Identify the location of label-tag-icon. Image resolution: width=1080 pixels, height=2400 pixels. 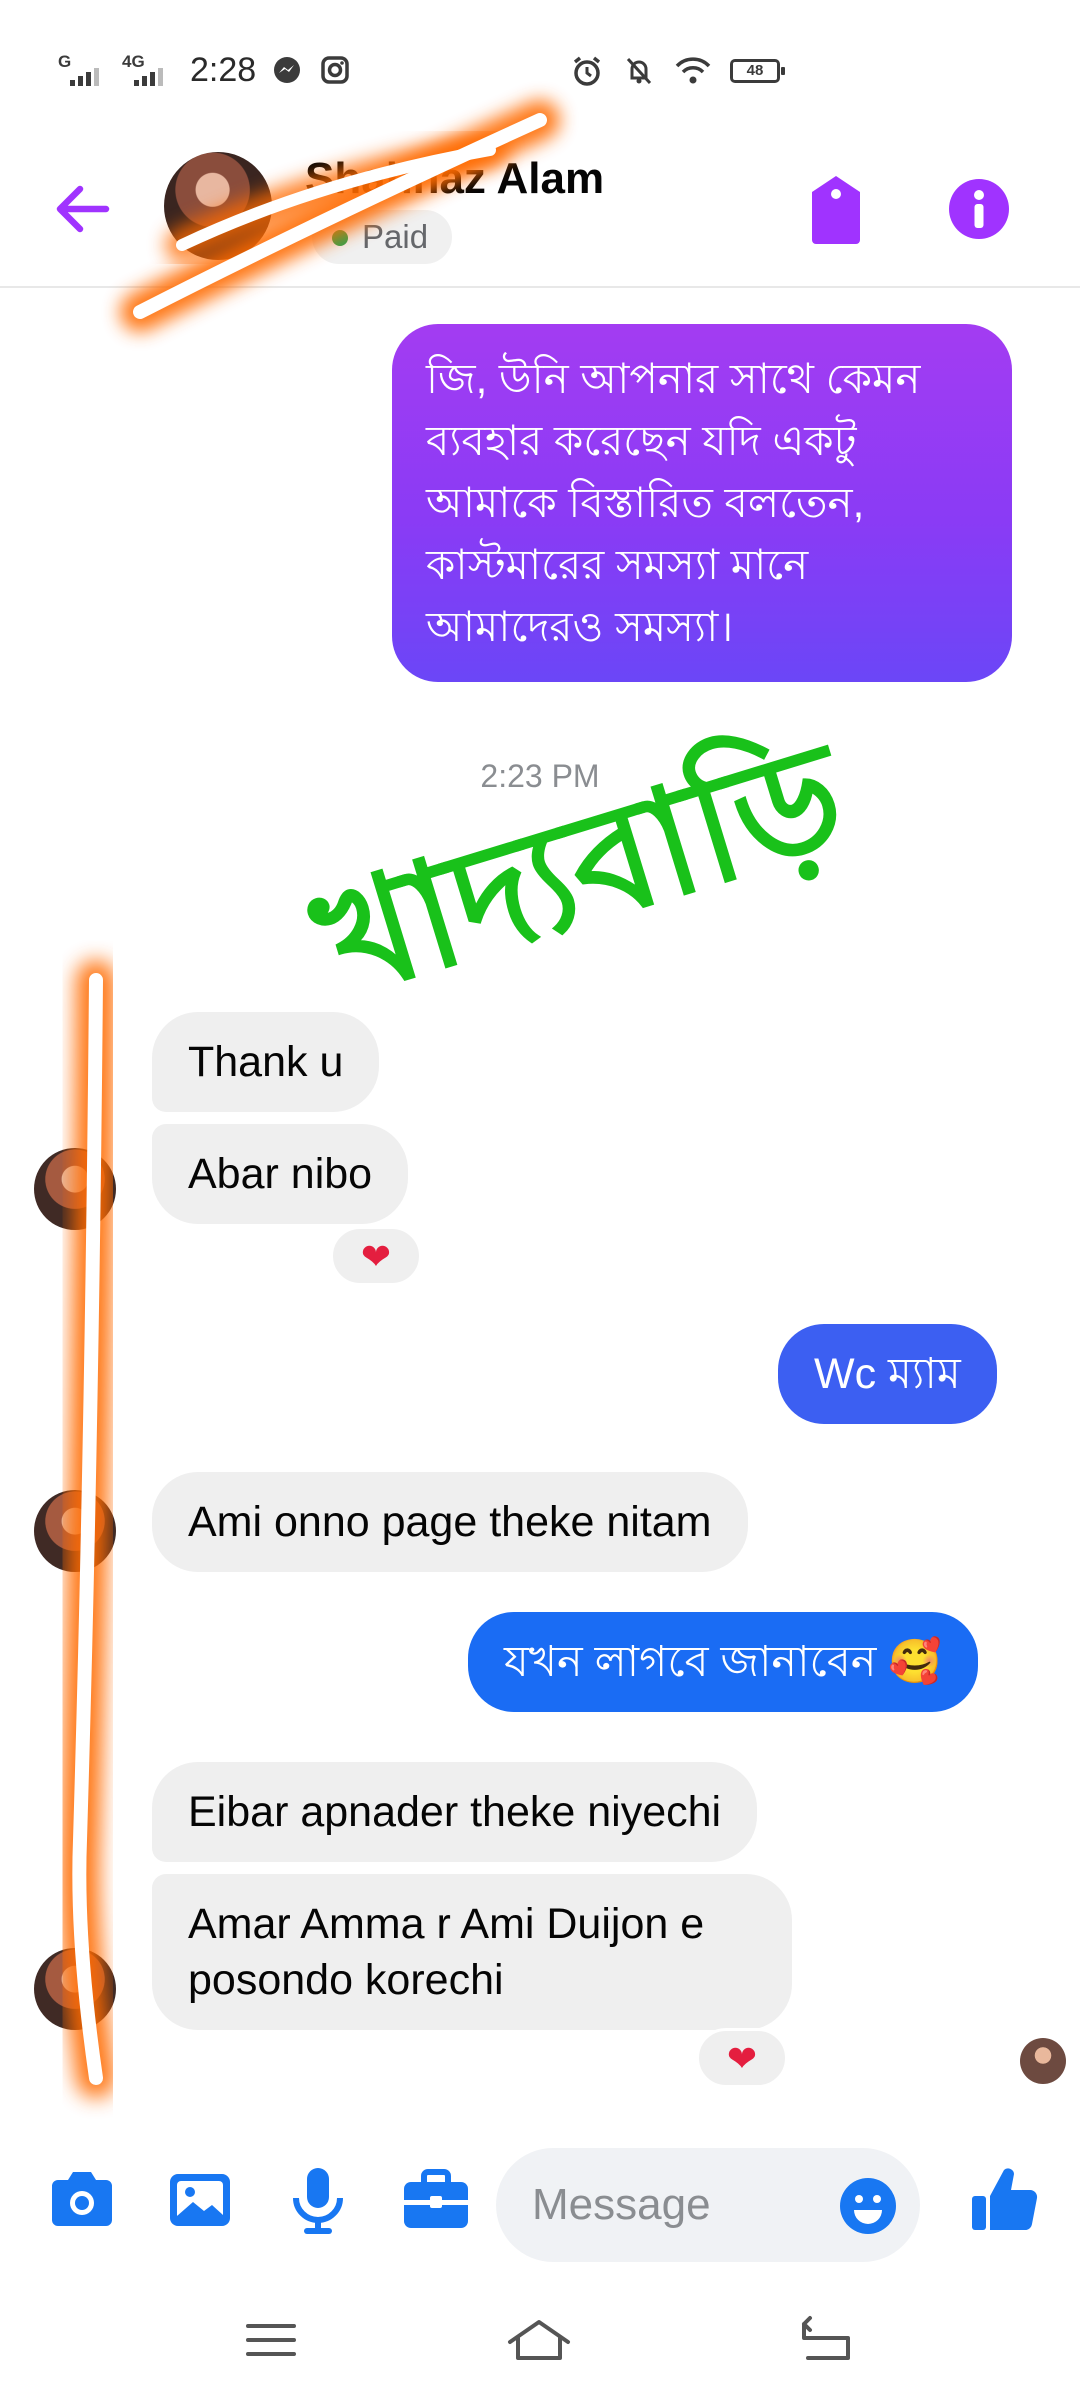
(836, 210).